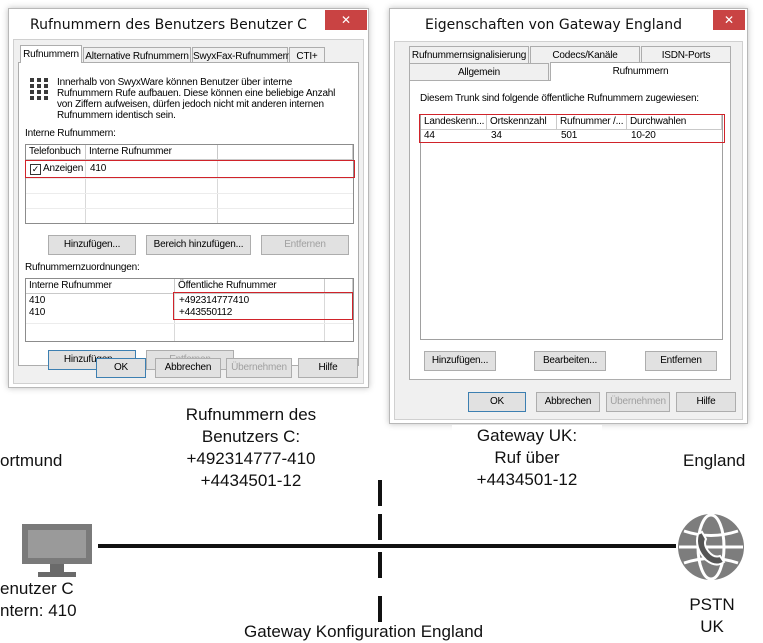 This screenshot has height=643, width=763. I want to click on pstn-globe-icon, so click(711, 547).